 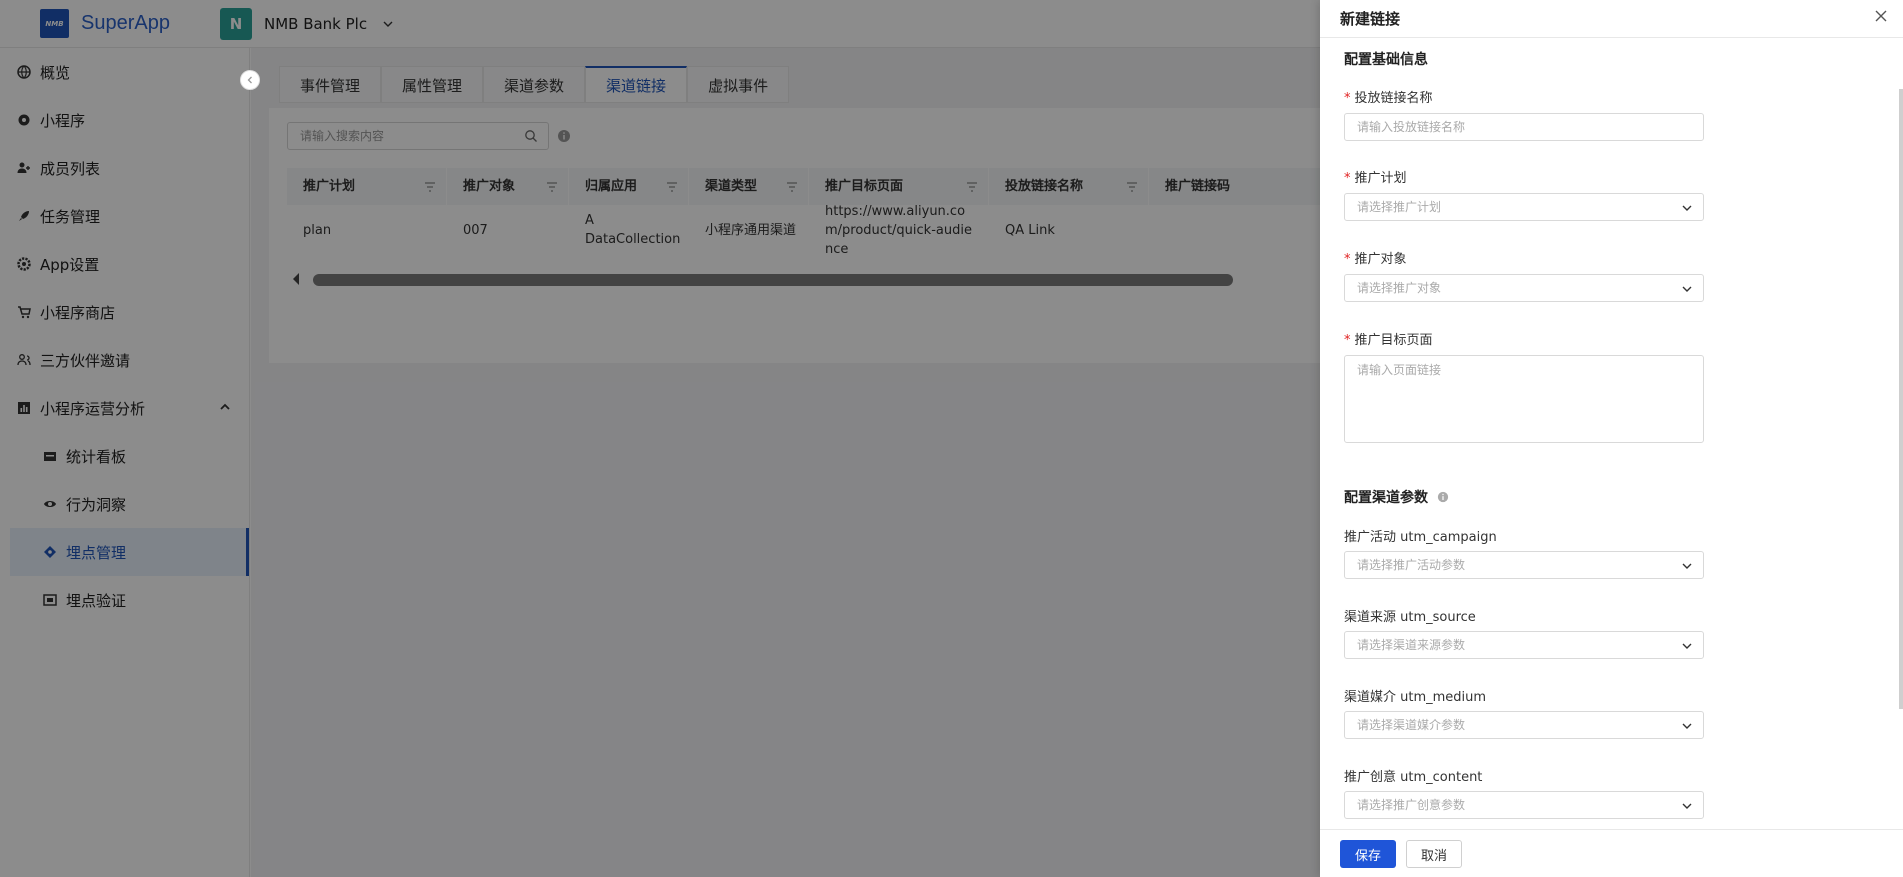 What do you see at coordinates (1611, 19) in the screenshot?
I see `drawer-header: 新建链接` at bounding box center [1611, 19].